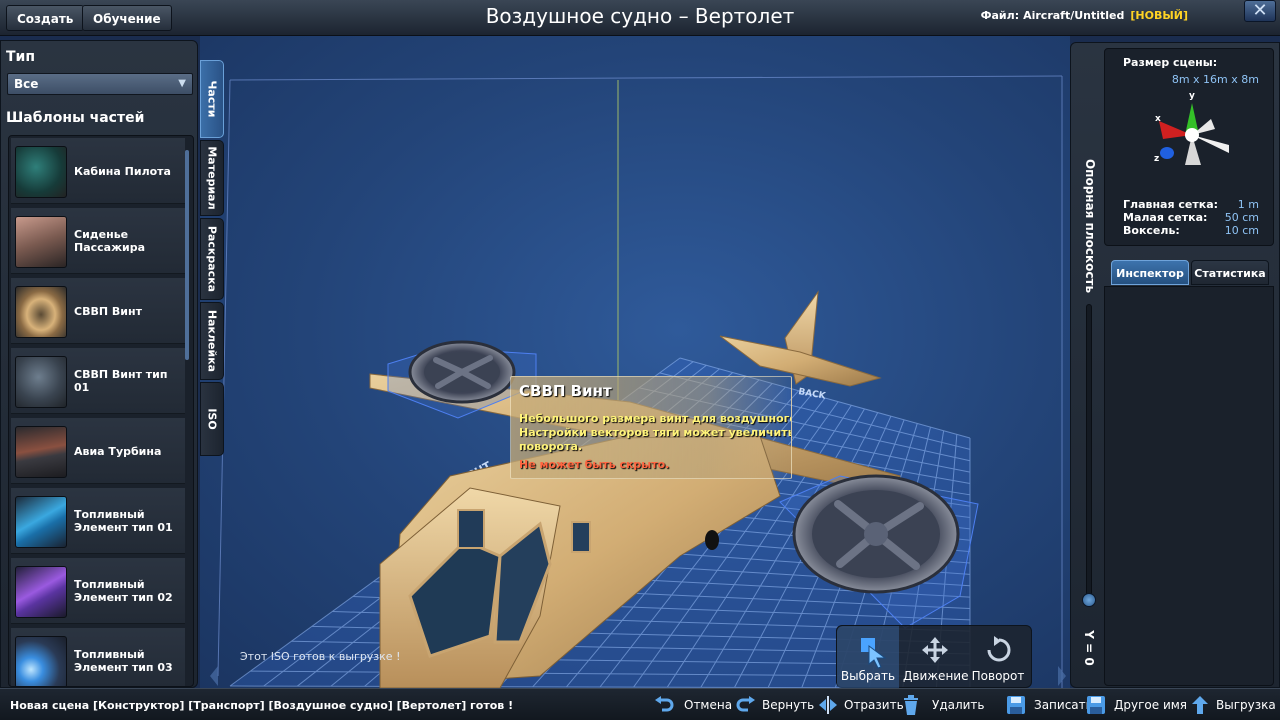 This screenshot has width=1280, height=720. What do you see at coordinates (788, 705) in the screenshot?
I see `redo-label: Вернуть` at bounding box center [788, 705].